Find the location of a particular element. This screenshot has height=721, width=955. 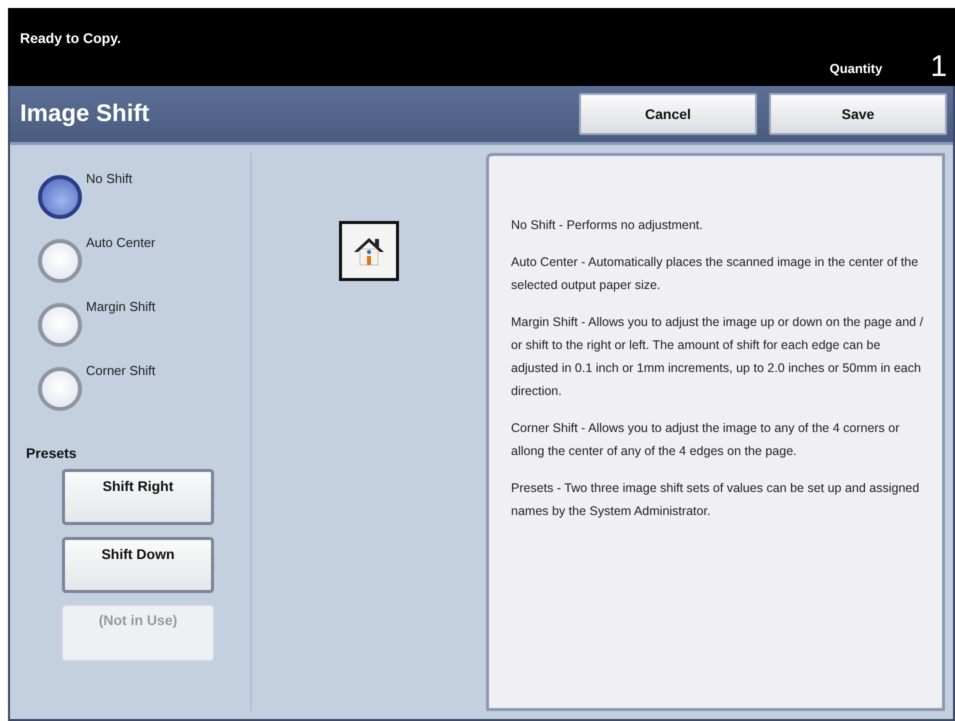

help-paragraph: Presets - Two three image shift sets of values can be set up and assigned names by the System Administrator. is located at coordinates (715, 500).